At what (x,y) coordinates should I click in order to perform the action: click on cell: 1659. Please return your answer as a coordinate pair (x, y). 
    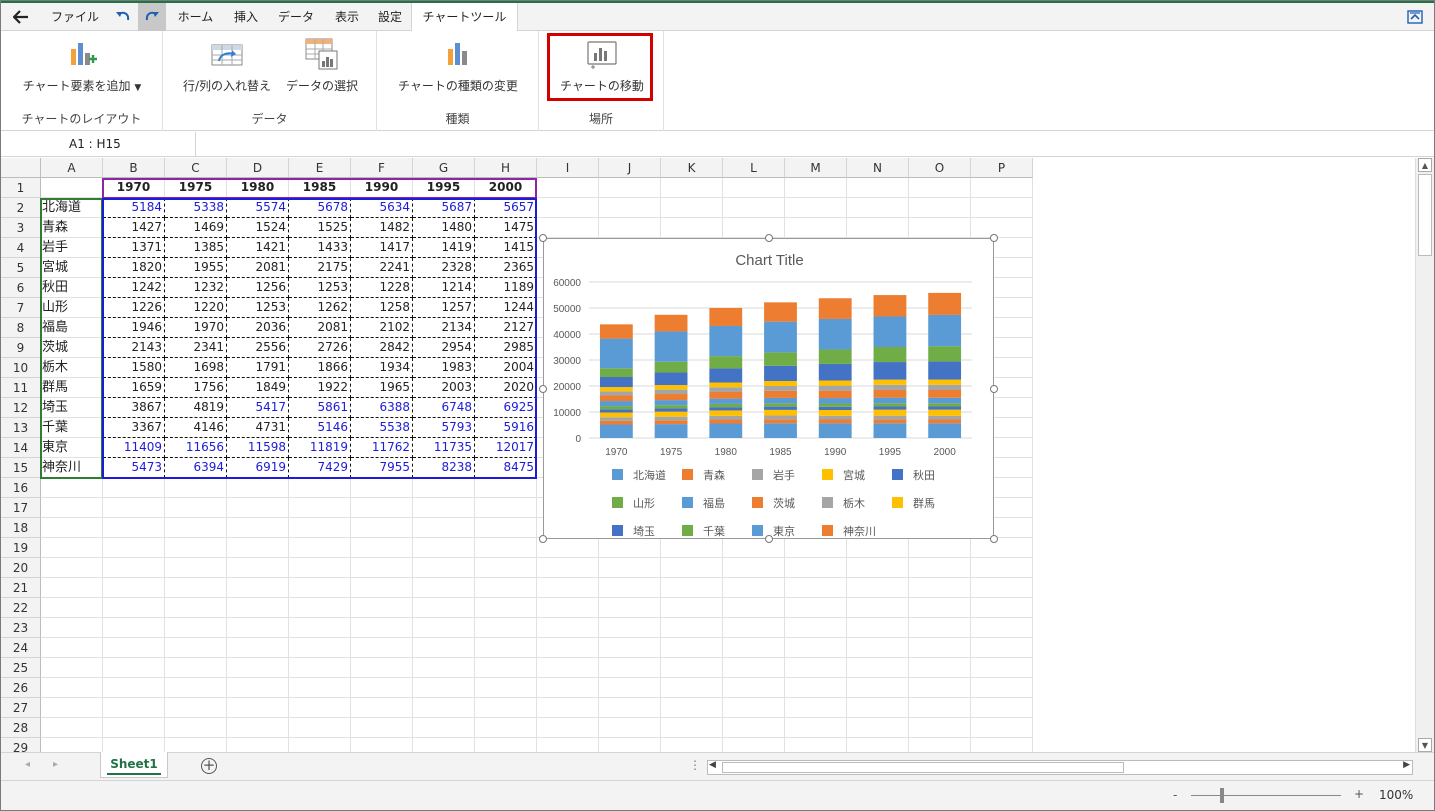
    Looking at the image, I should click on (134, 388).